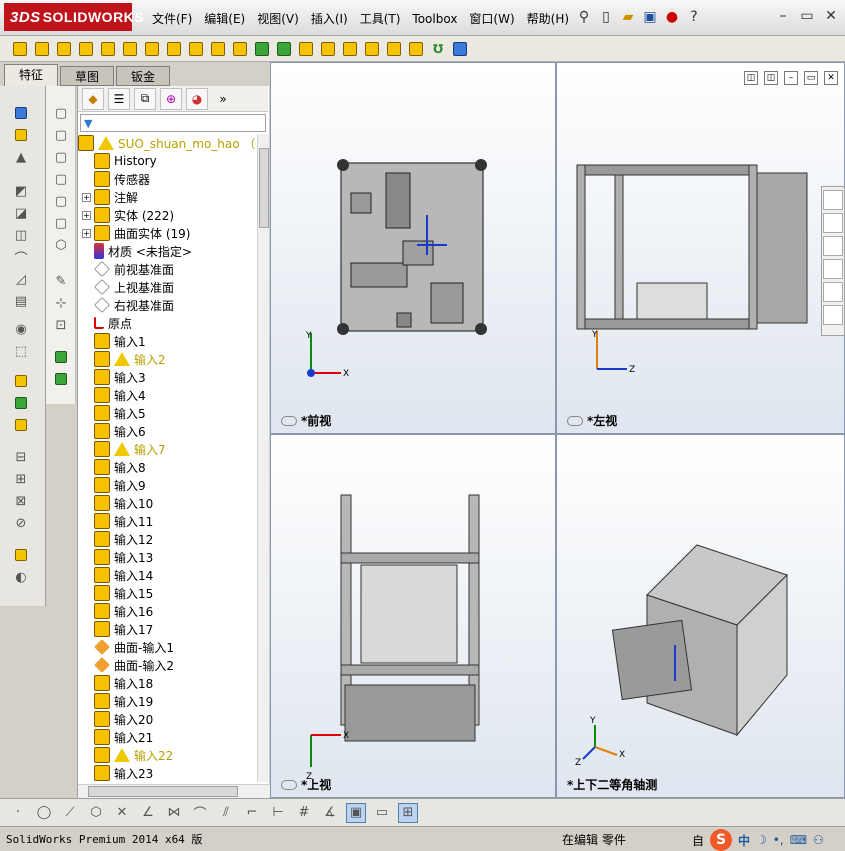  Describe the element at coordinates (413, 616) in the screenshot. I see `viewport-top: X Z *上视` at that location.